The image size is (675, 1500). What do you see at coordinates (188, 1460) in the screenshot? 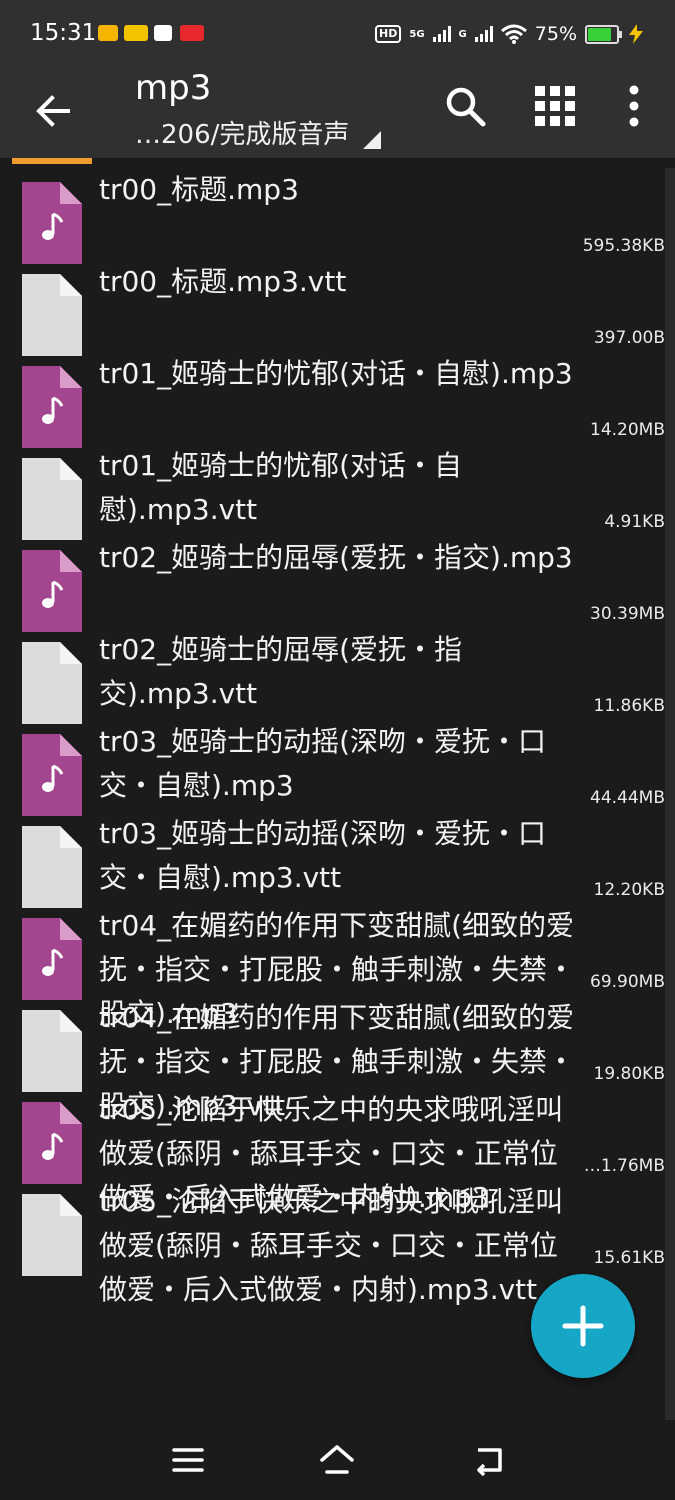
I see `menu-icon` at bounding box center [188, 1460].